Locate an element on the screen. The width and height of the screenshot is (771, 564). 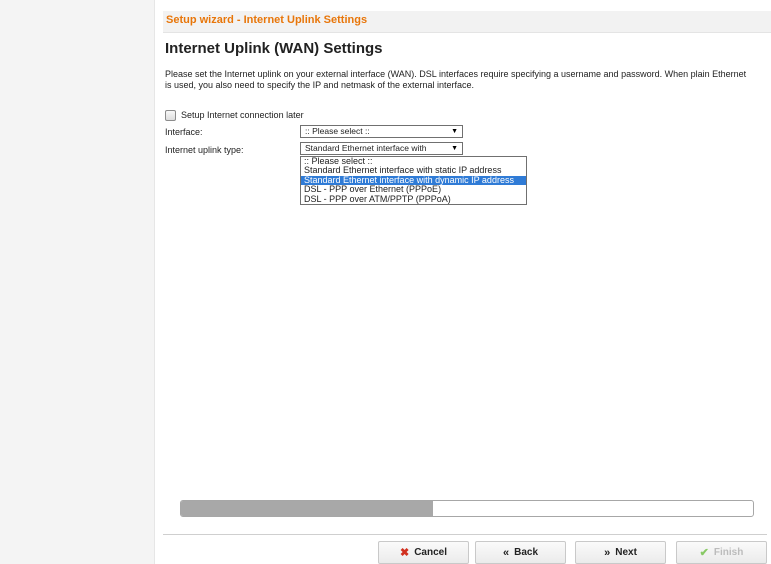
x-icon: ✖ is located at coordinates (404, 553).